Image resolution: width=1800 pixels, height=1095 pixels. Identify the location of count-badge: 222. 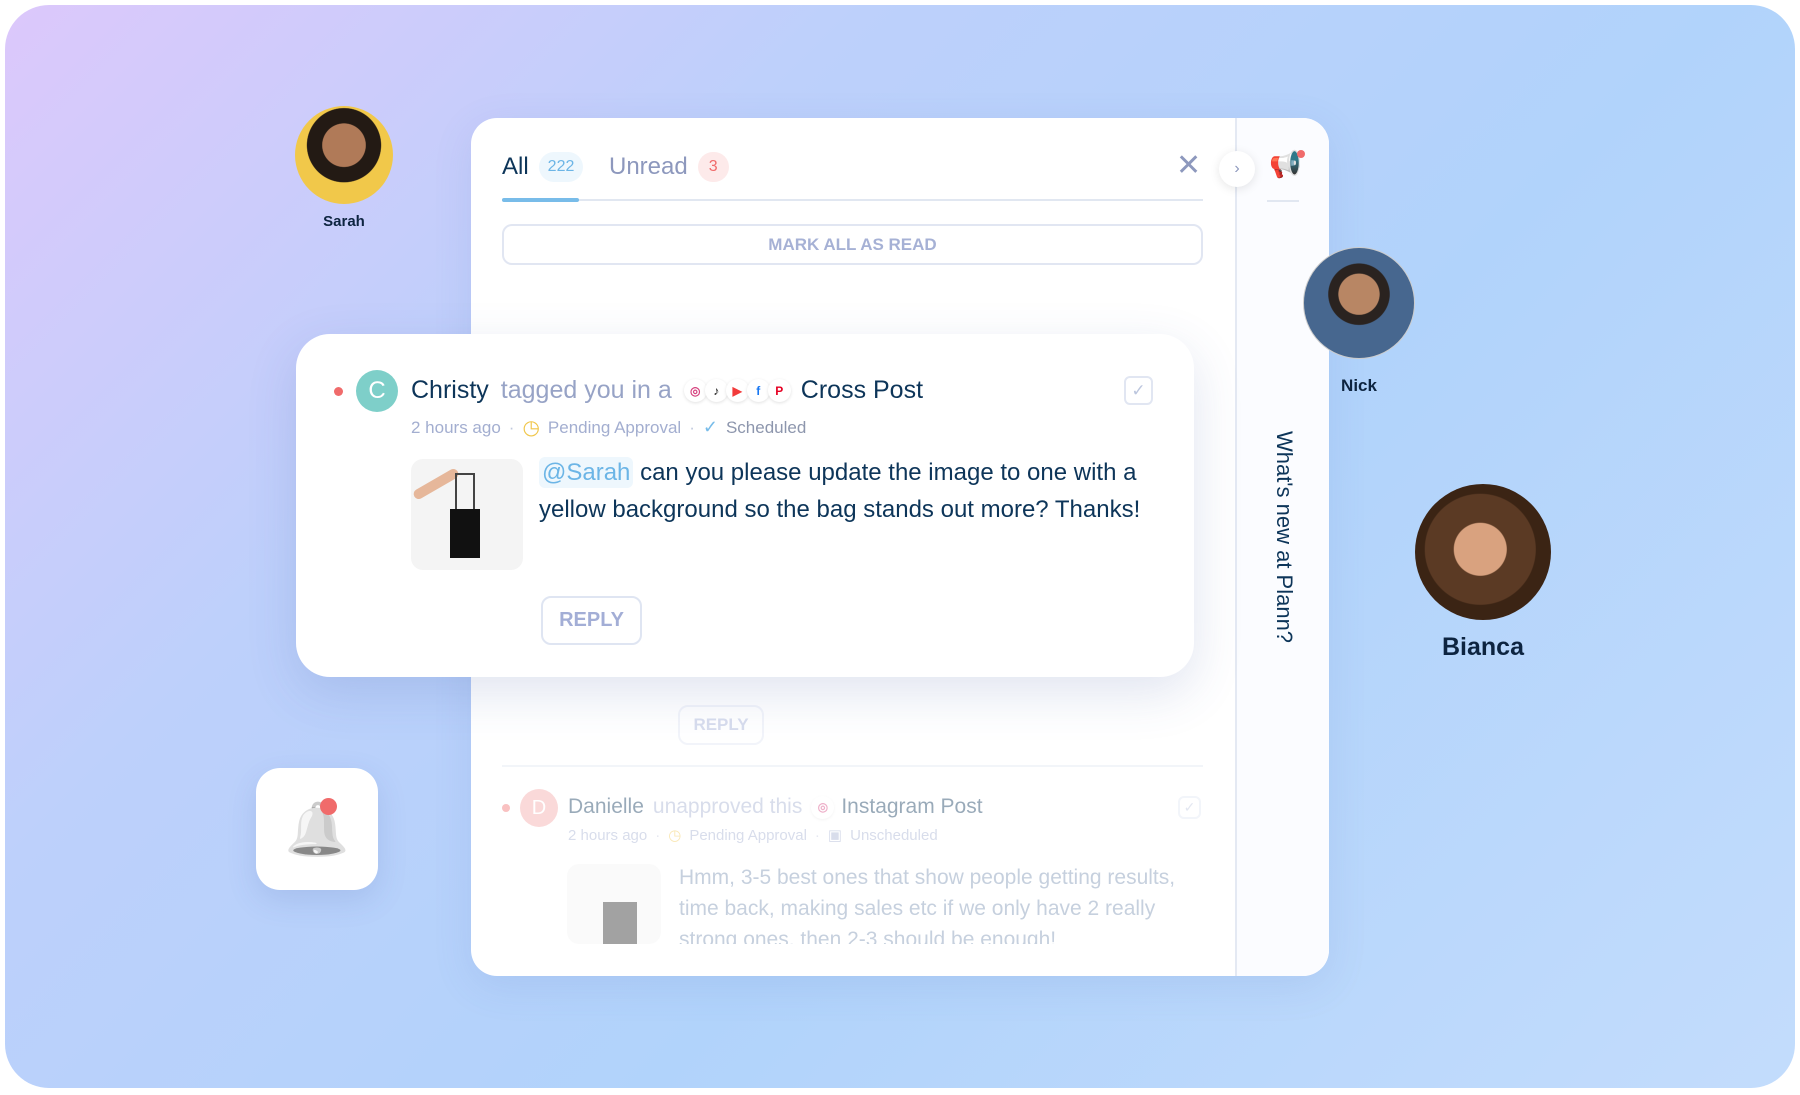
(561, 167).